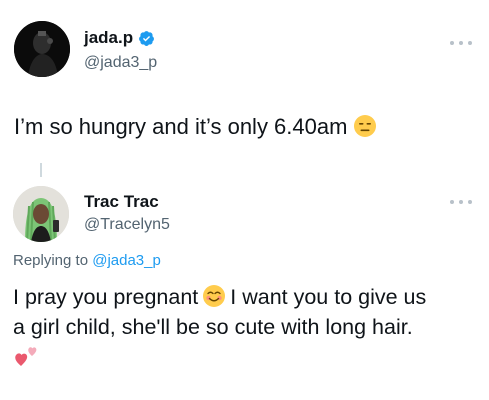 The width and height of the screenshot is (489, 400). I want to click on reply-author-handle: @Tracelyn5, so click(127, 225).